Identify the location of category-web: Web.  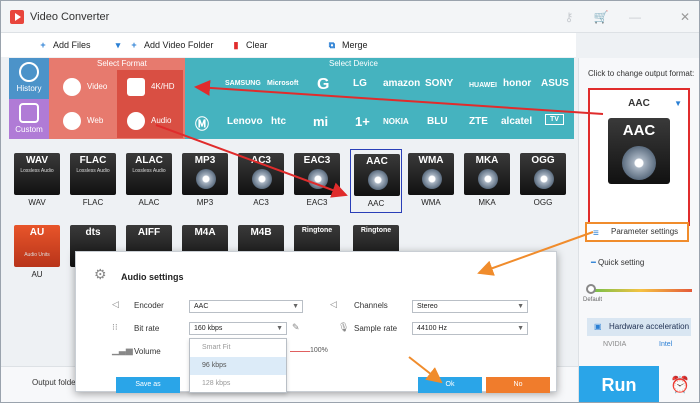
(84, 121).